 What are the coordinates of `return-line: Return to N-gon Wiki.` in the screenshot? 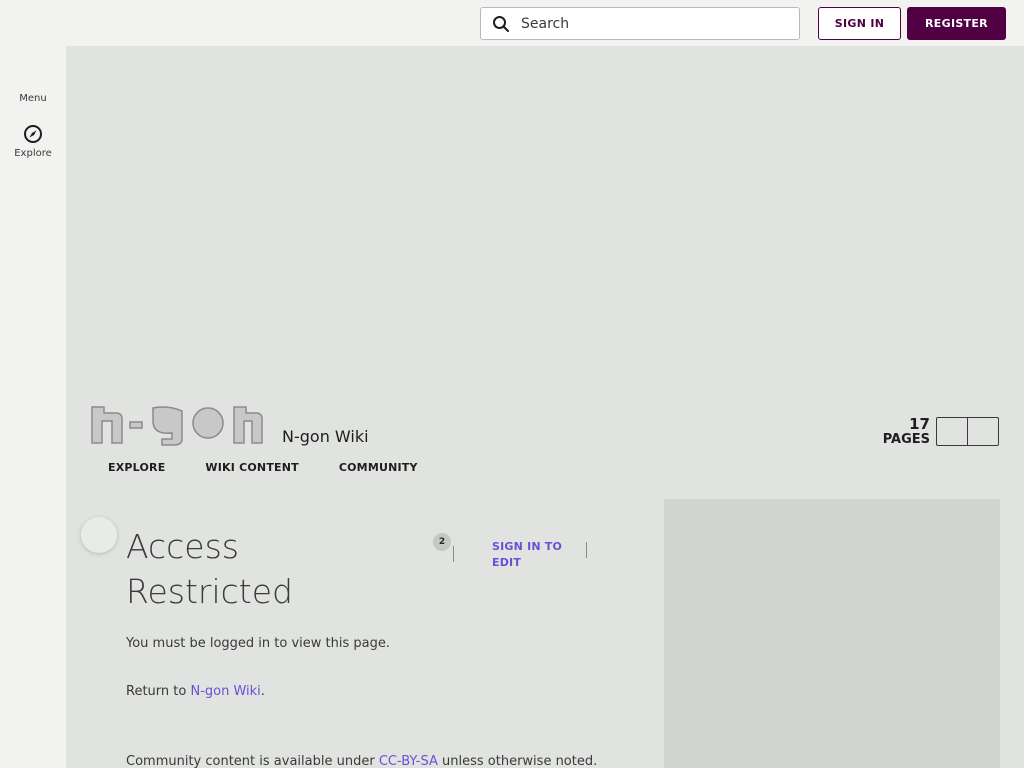 It's located at (195, 691).